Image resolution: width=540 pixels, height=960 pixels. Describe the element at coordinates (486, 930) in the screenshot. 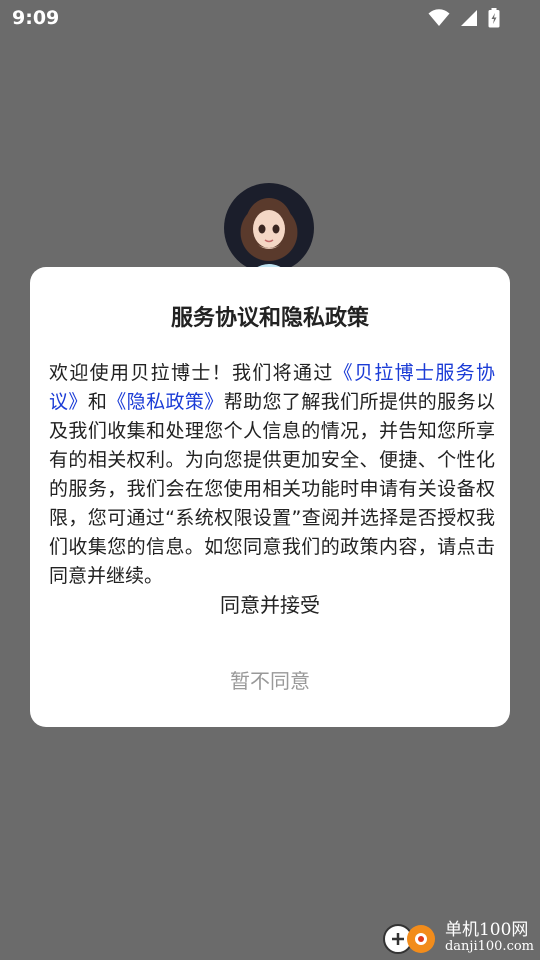

I see `watermark-line1: 单机100网` at that location.